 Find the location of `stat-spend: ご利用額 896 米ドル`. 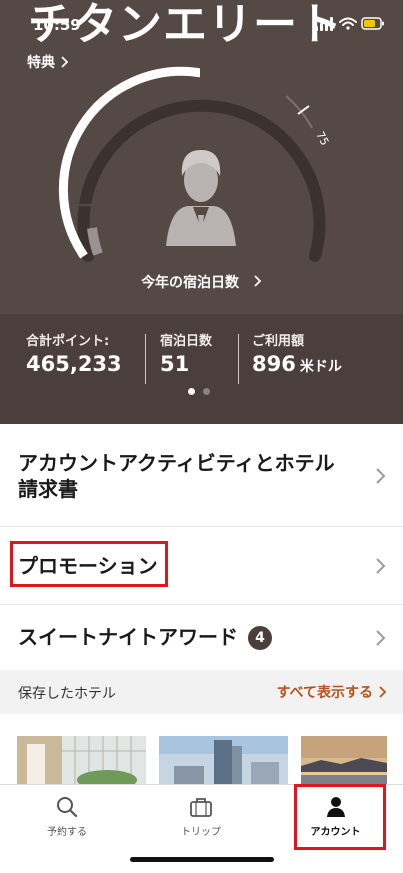

stat-spend: ご利用額 896 米ドル is located at coordinates (297, 353).